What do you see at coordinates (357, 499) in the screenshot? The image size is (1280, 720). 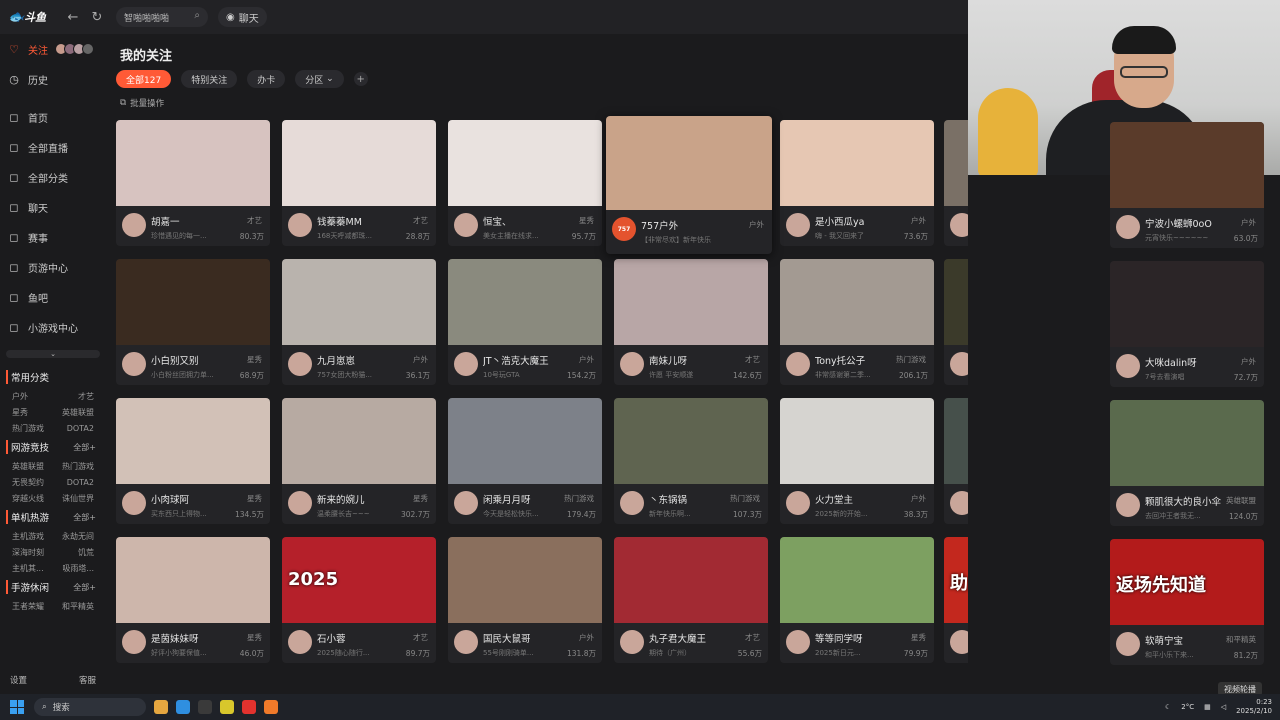 I see `streamer-name: 新来的婉儿` at bounding box center [357, 499].